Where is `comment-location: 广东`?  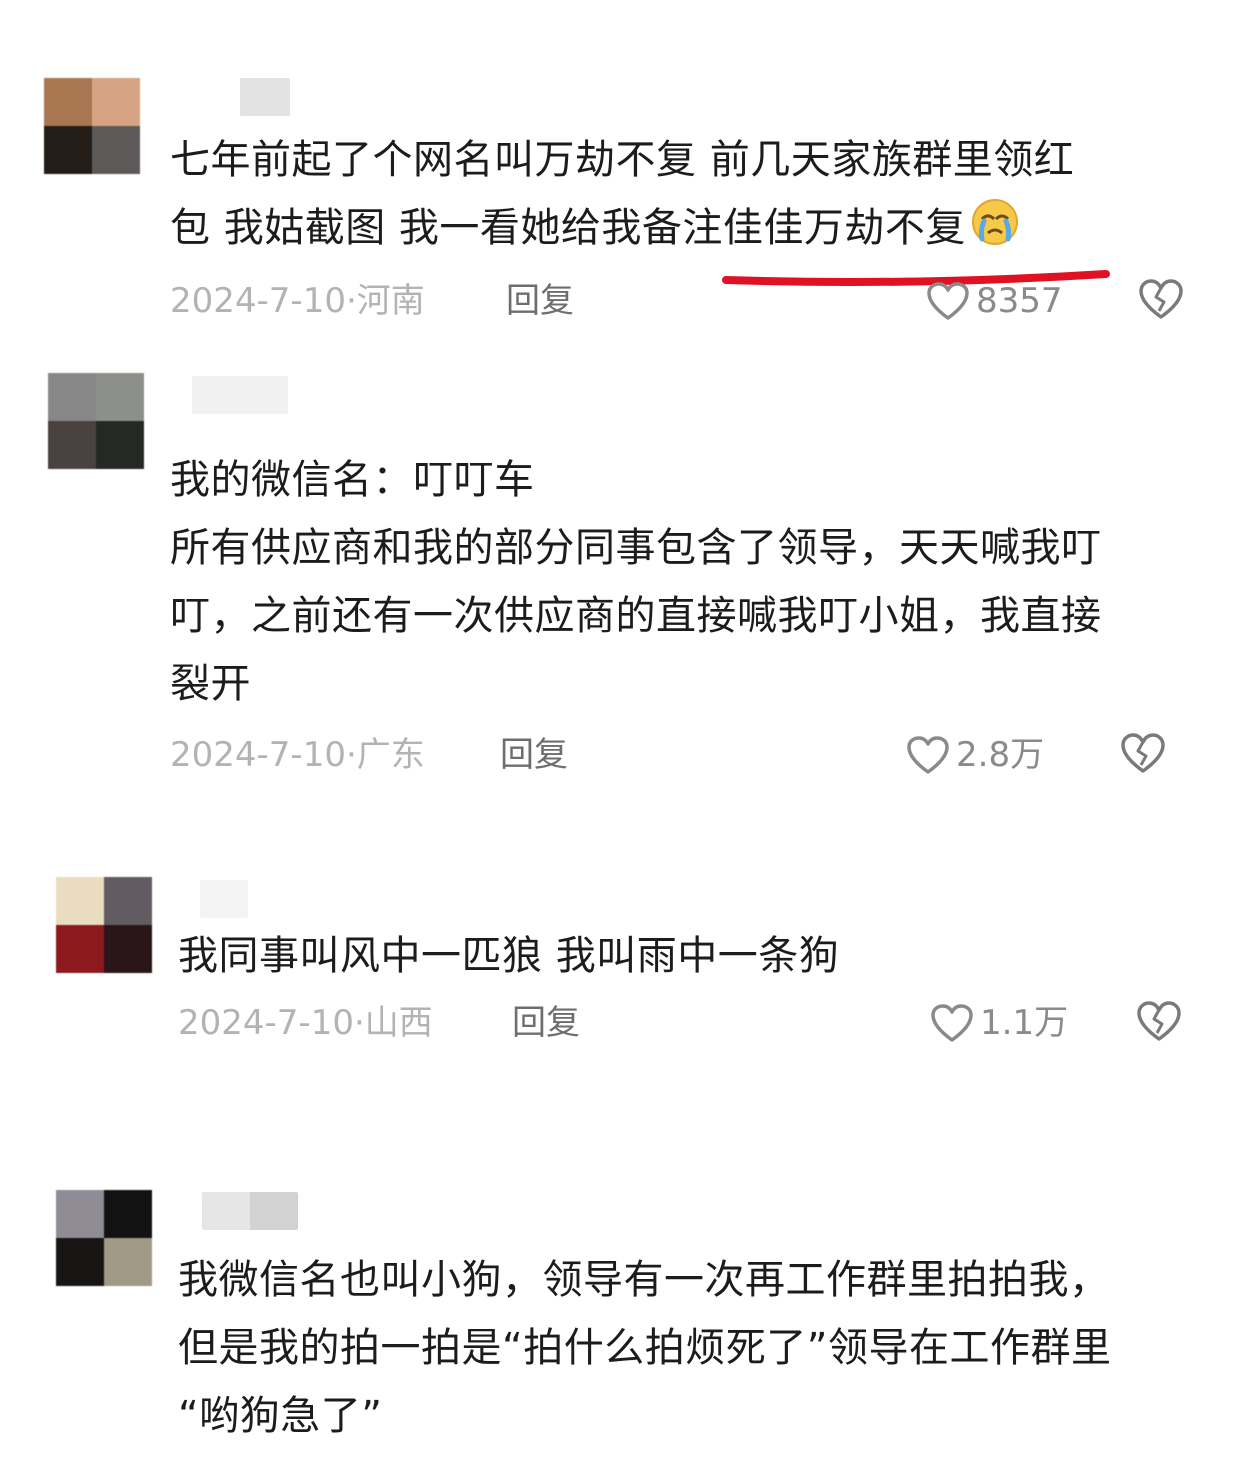 comment-location: 广东 is located at coordinates (390, 755).